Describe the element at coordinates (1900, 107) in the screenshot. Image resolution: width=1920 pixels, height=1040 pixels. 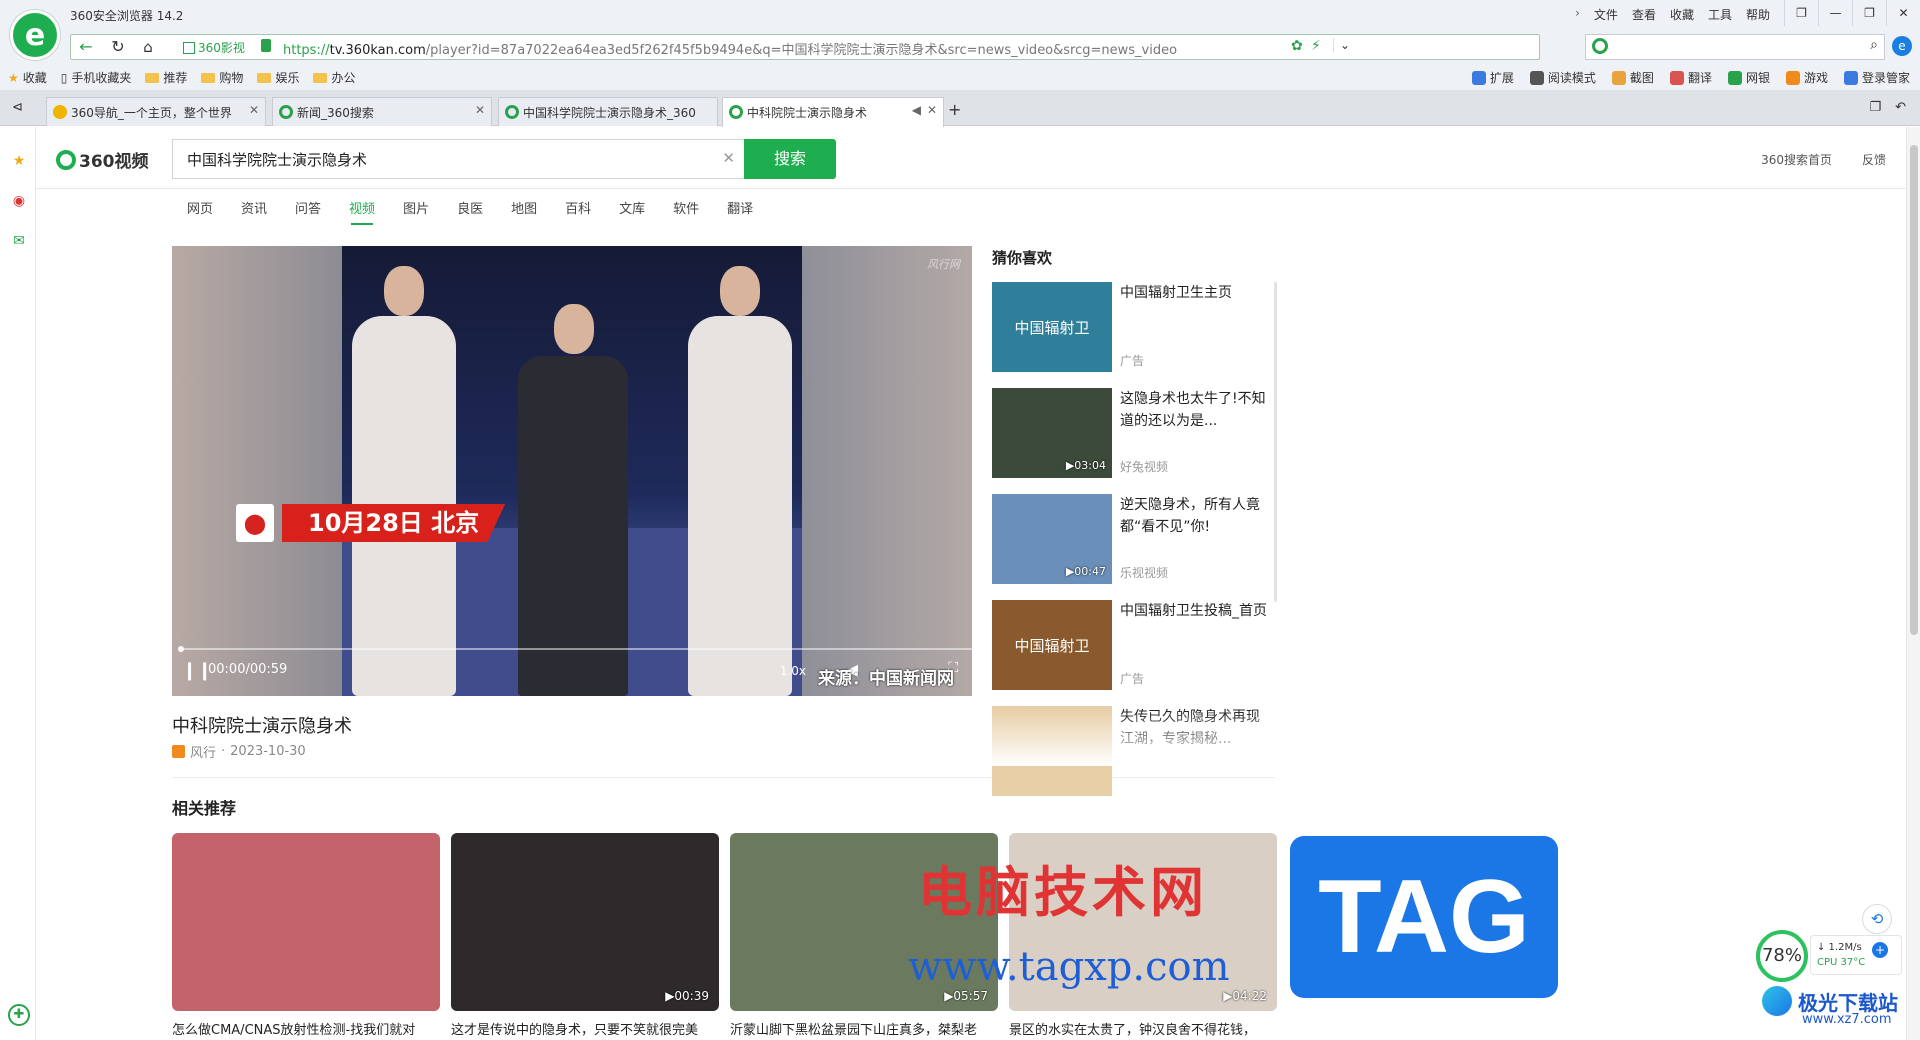
I see `undo-close-icon: ↶` at that location.